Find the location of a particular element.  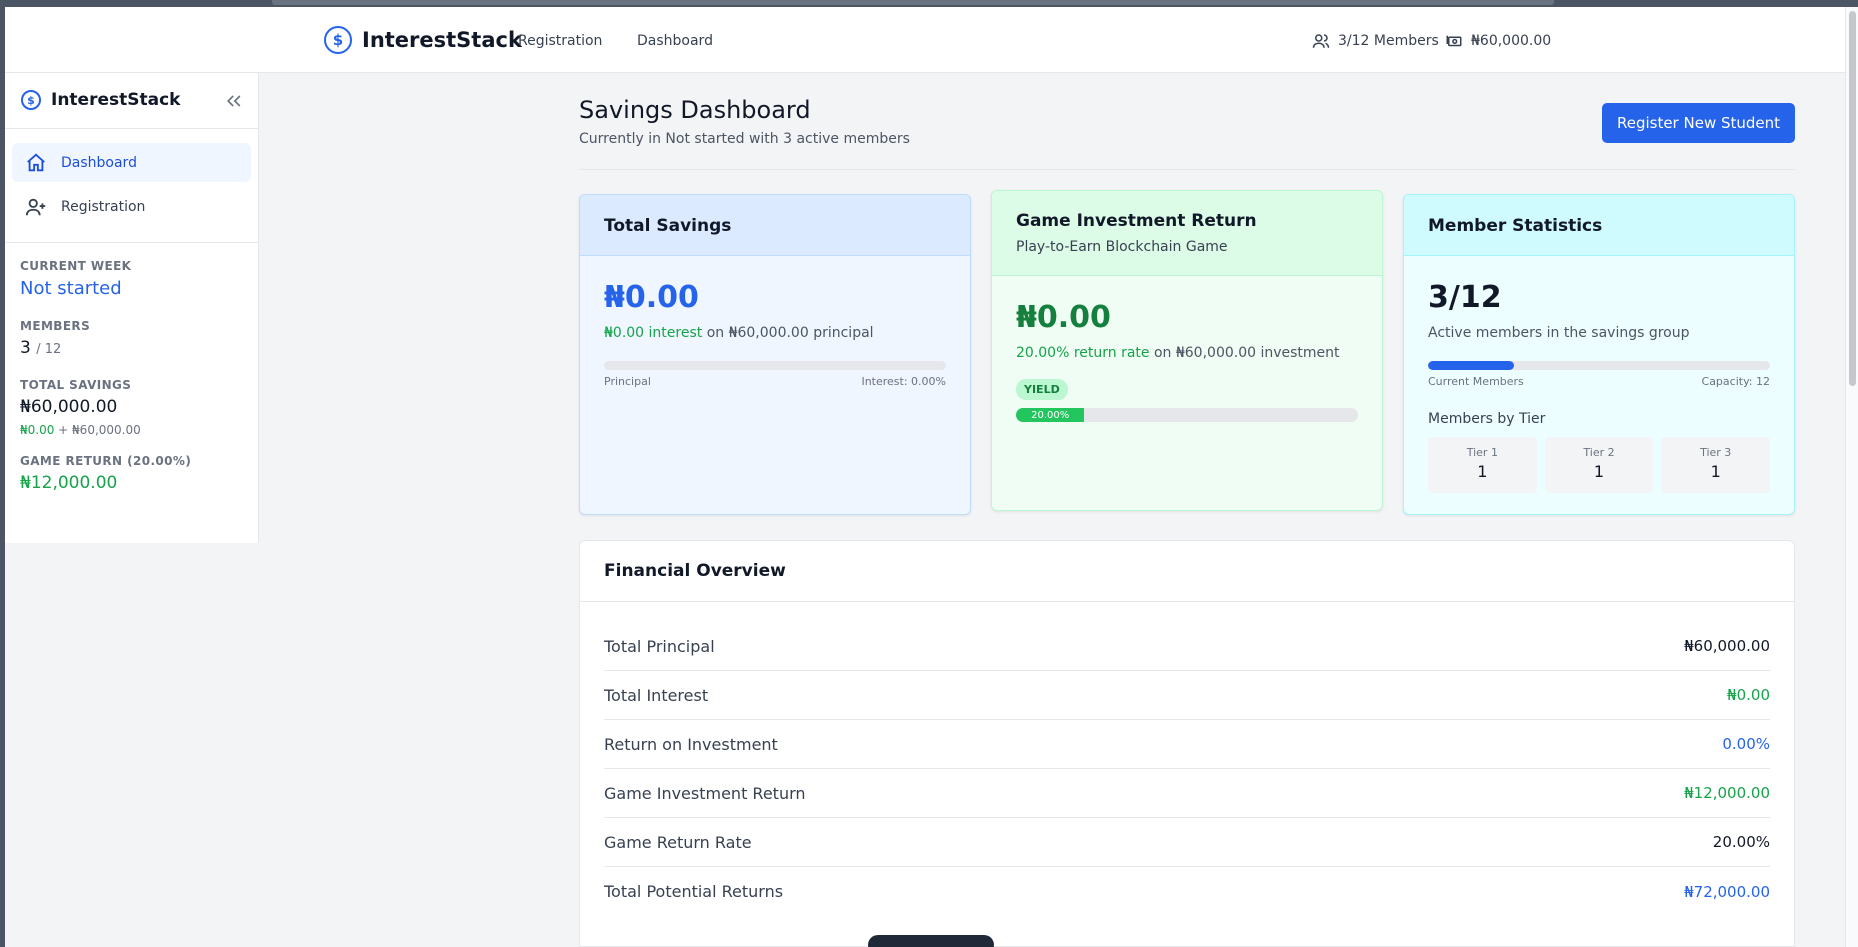

savings-amount: ₦0.00 is located at coordinates (651, 297).